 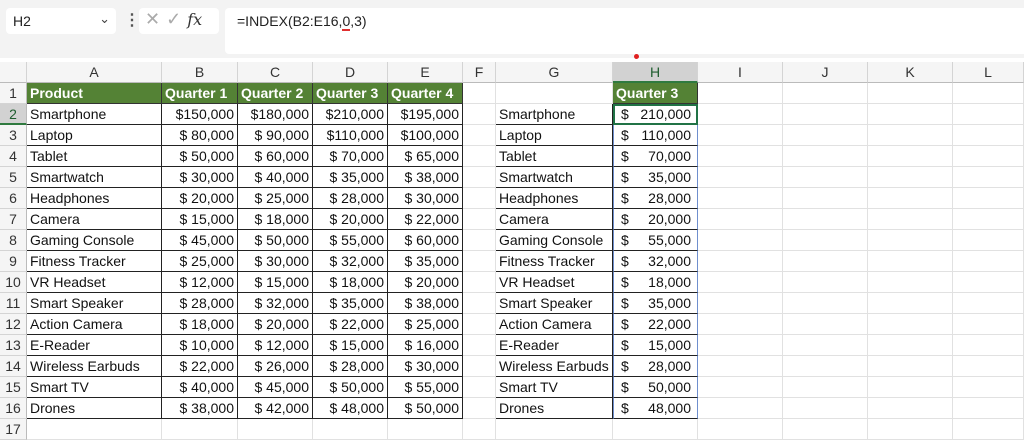 What do you see at coordinates (94, 219) in the screenshot?
I see `table1-cell: Camera` at bounding box center [94, 219].